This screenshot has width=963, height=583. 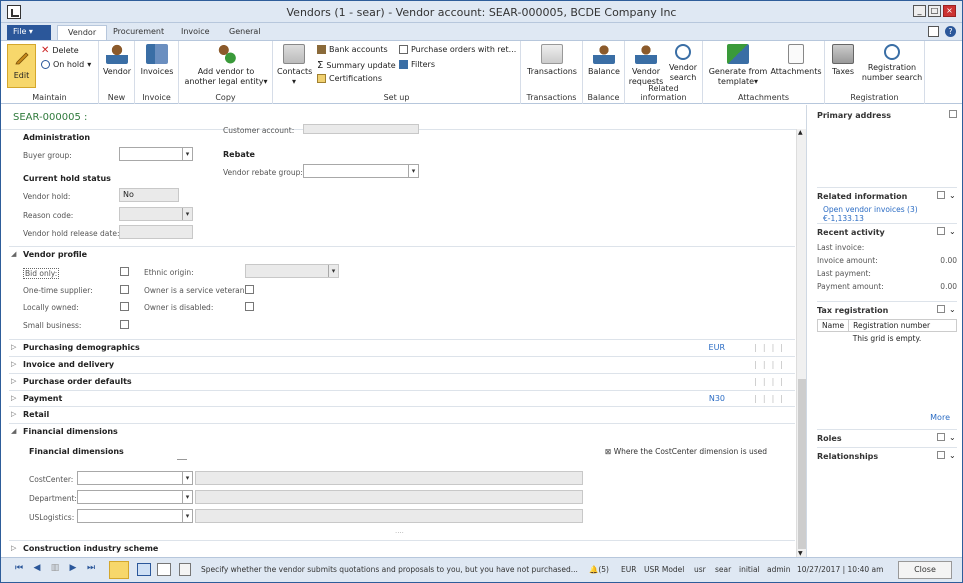 I want to click on summary-update-button: Σ Summary update, so click(x=356, y=65).